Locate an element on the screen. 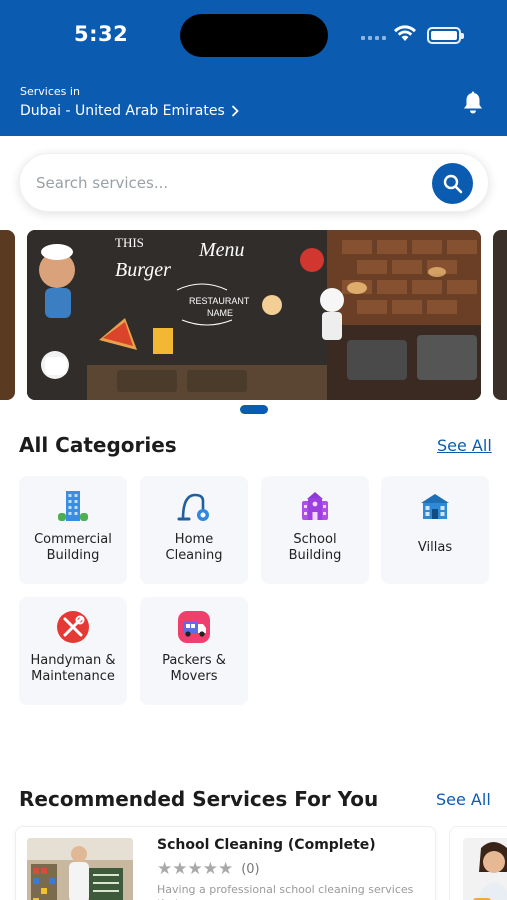 The height and width of the screenshot is (900, 507). service-rating: ★★★★★ (0) is located at coordinates (208, 869).